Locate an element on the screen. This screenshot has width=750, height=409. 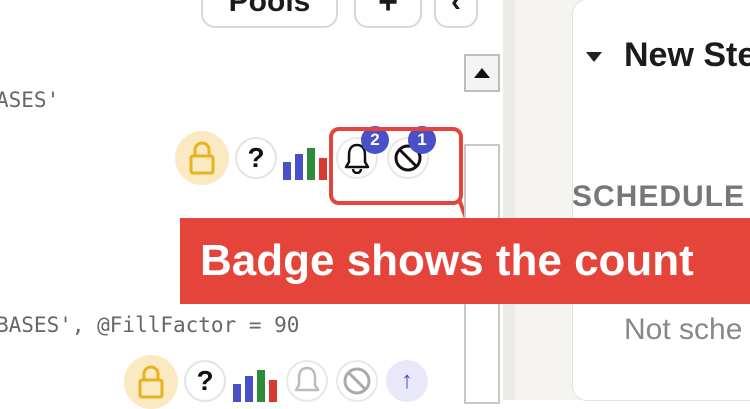
bell-button is located at coordinates (307, 381).